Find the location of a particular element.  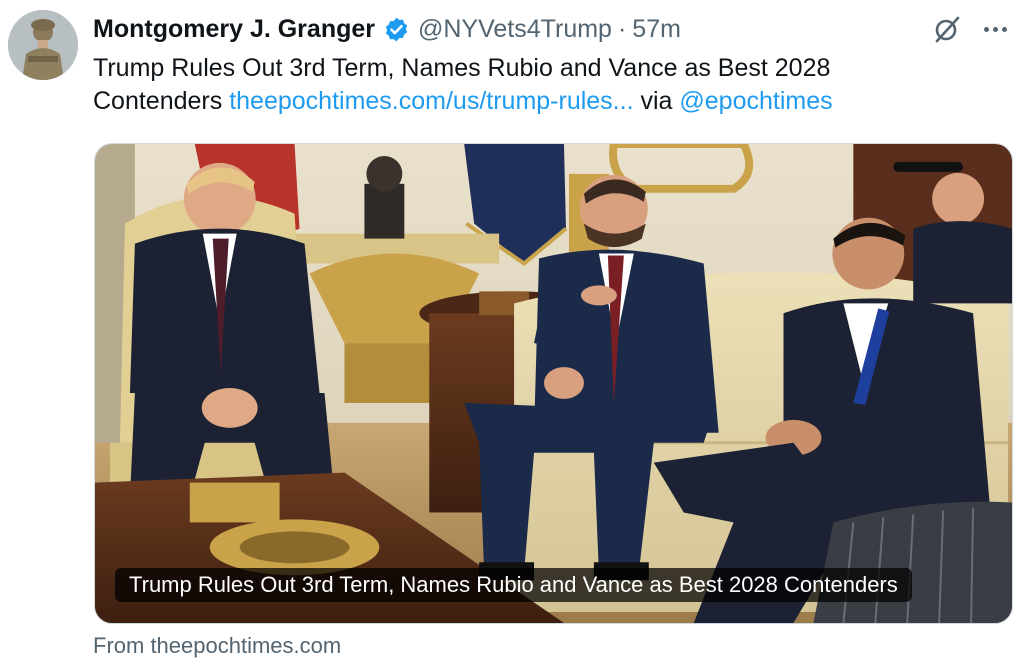

via-text: via is located at coordinates (656, 101).